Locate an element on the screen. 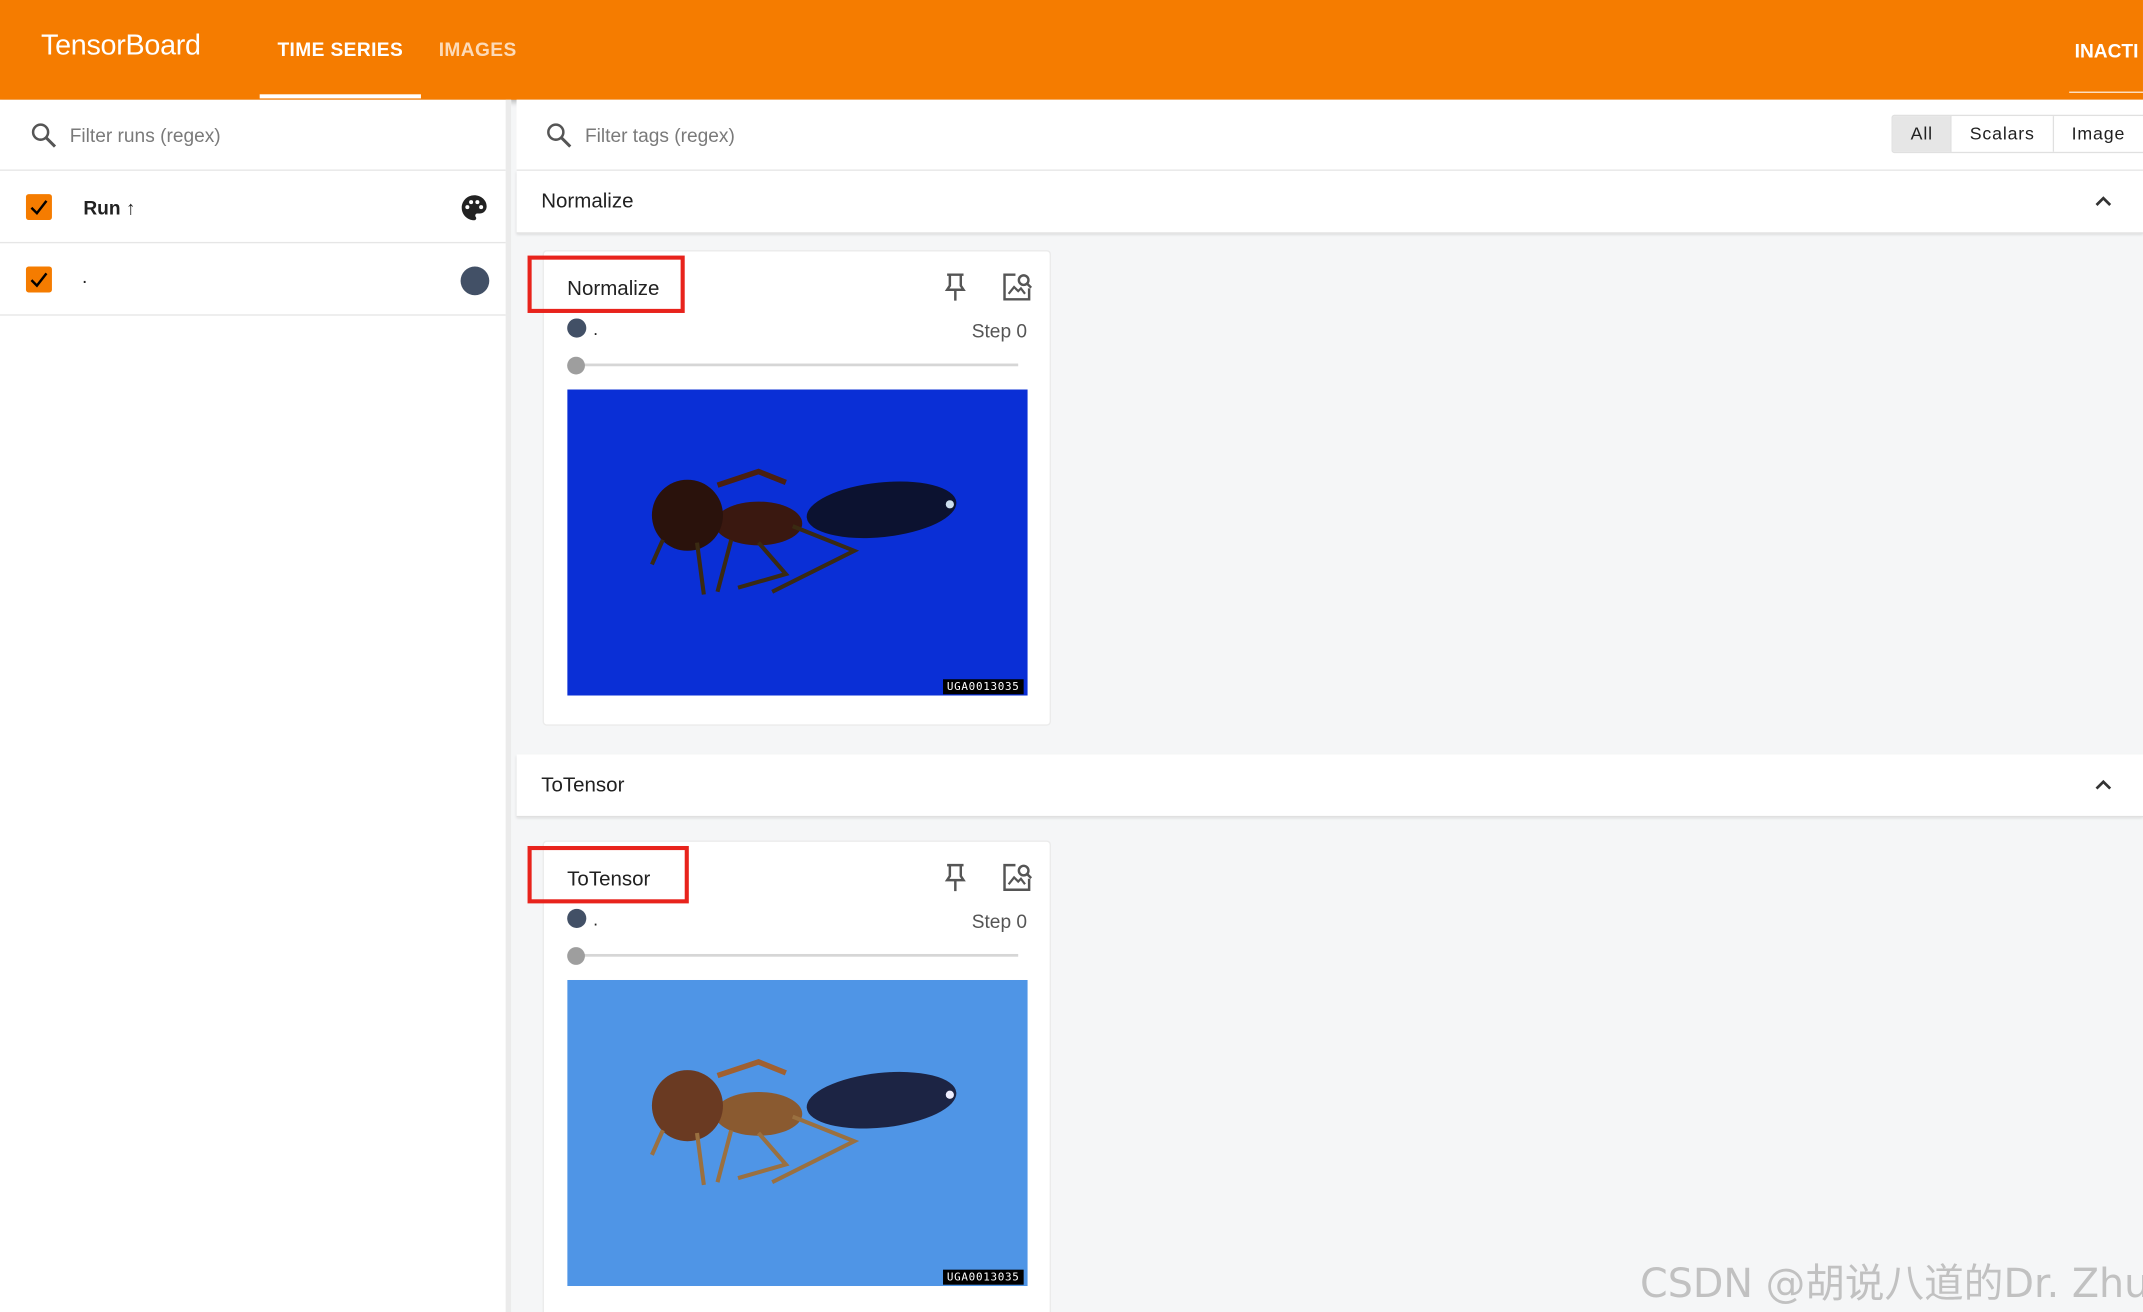 The height and width of the screenshot is (1312, 2143). tab-time-series: TIME SERIES is located at coordinates (340, 49).